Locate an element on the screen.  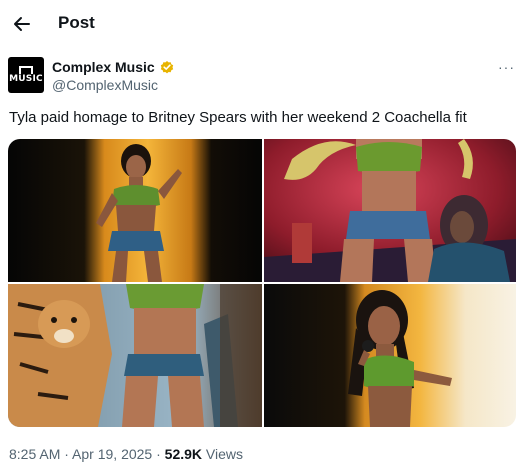
verified-badge-icon is located at coordinates (166, 67).